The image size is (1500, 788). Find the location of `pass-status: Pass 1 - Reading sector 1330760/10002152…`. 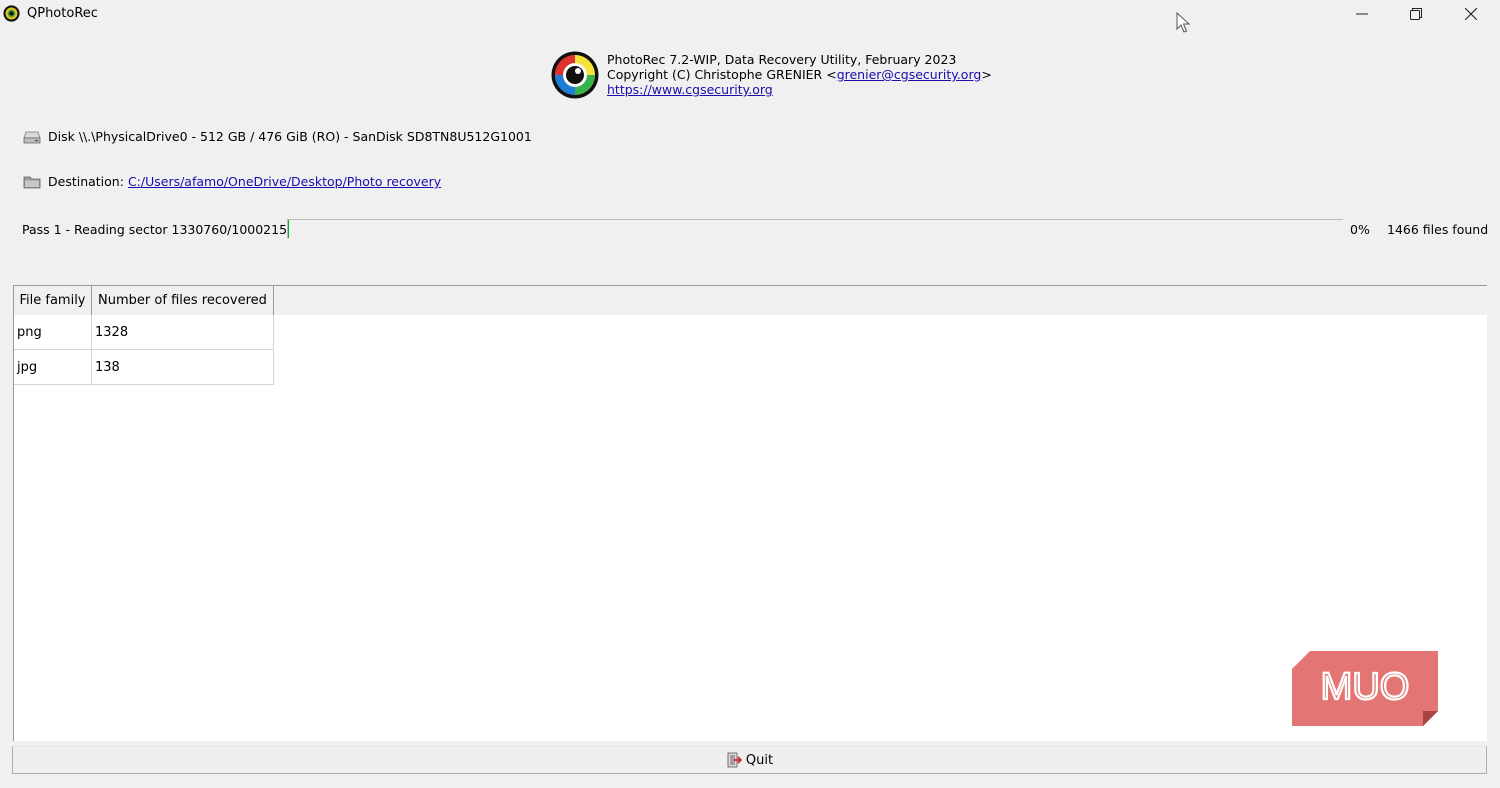

pass-status: Pass 1 - Reading sector 1330760/10002152… is located at coordinates (166, 229).